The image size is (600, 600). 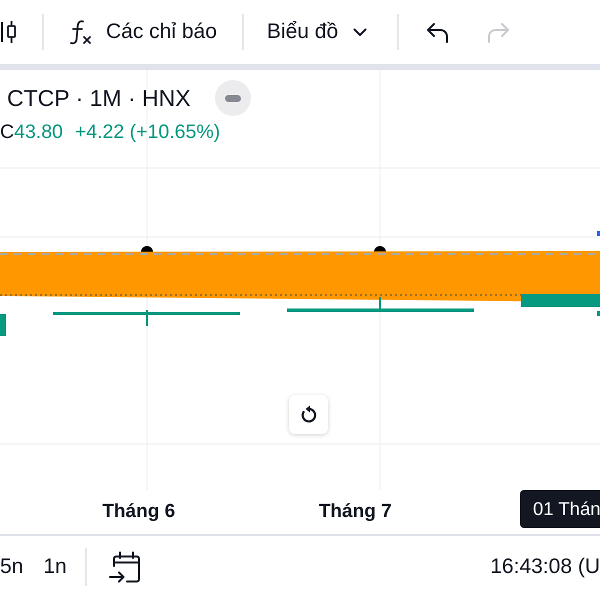 What do you see at coordinates (143, 32) in the screenshot?
I see `indicators-button: Các chỉ báo` at bounding box center [143, 32].